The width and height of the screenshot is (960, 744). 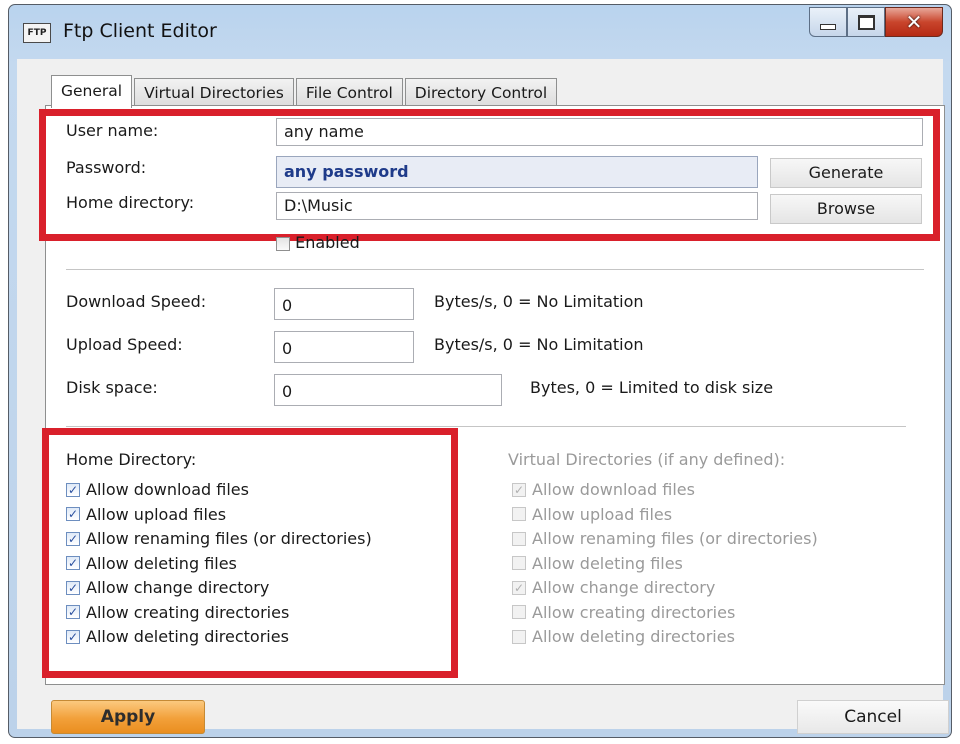 I want to click on apply-button: Apply, so click(x=128, y=717).